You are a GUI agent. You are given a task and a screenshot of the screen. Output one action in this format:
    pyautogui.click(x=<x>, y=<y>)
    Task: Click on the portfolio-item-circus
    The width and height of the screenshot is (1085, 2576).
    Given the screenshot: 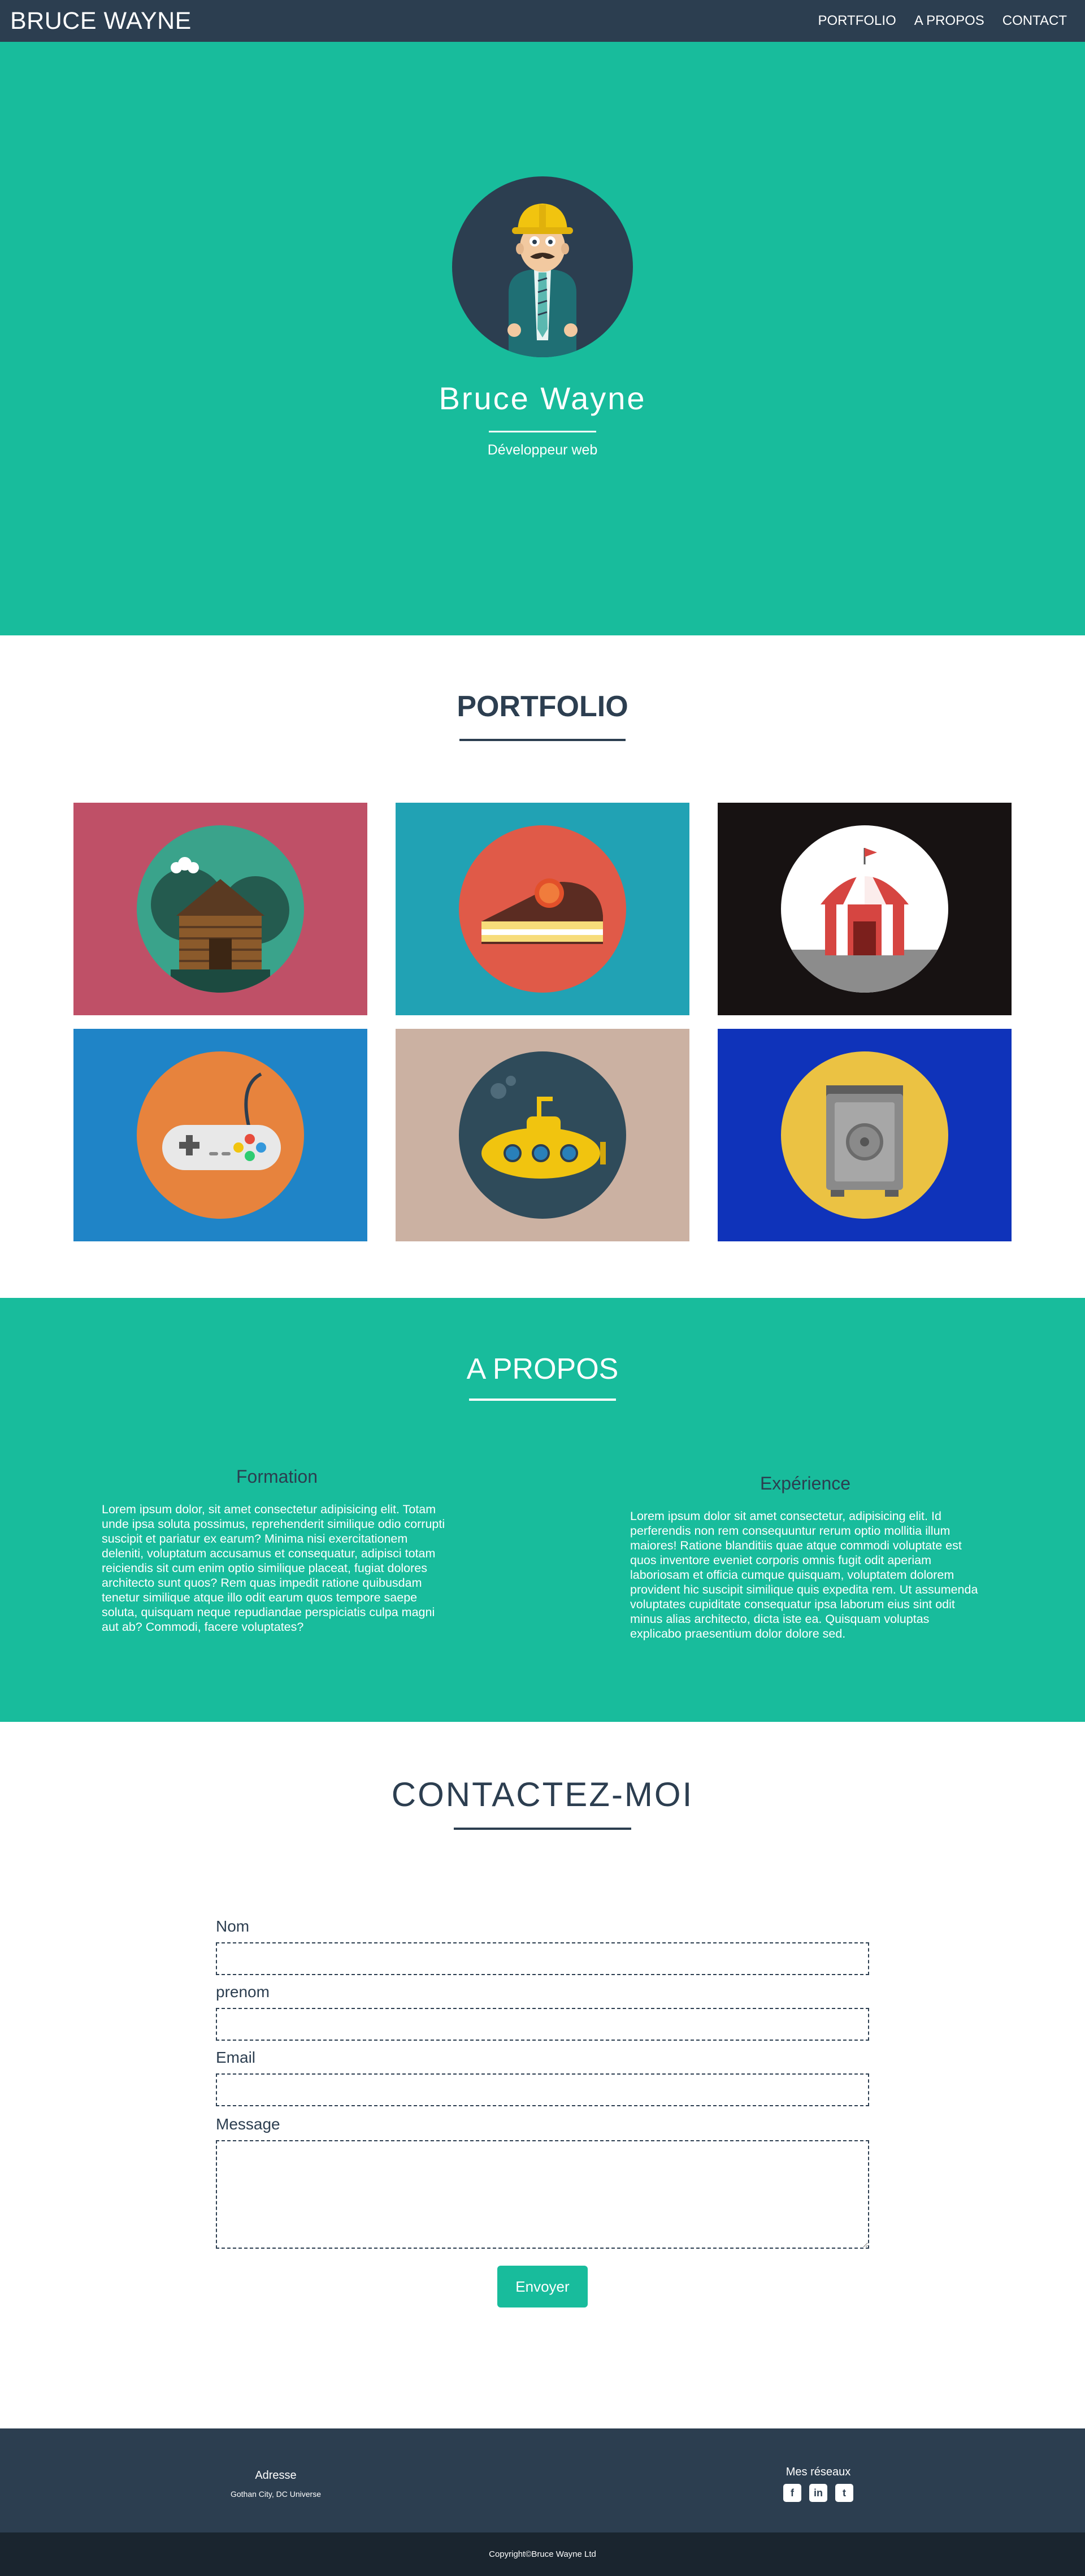 What is the action you would take?
    pyautogui.click(x=865, y=909)
    